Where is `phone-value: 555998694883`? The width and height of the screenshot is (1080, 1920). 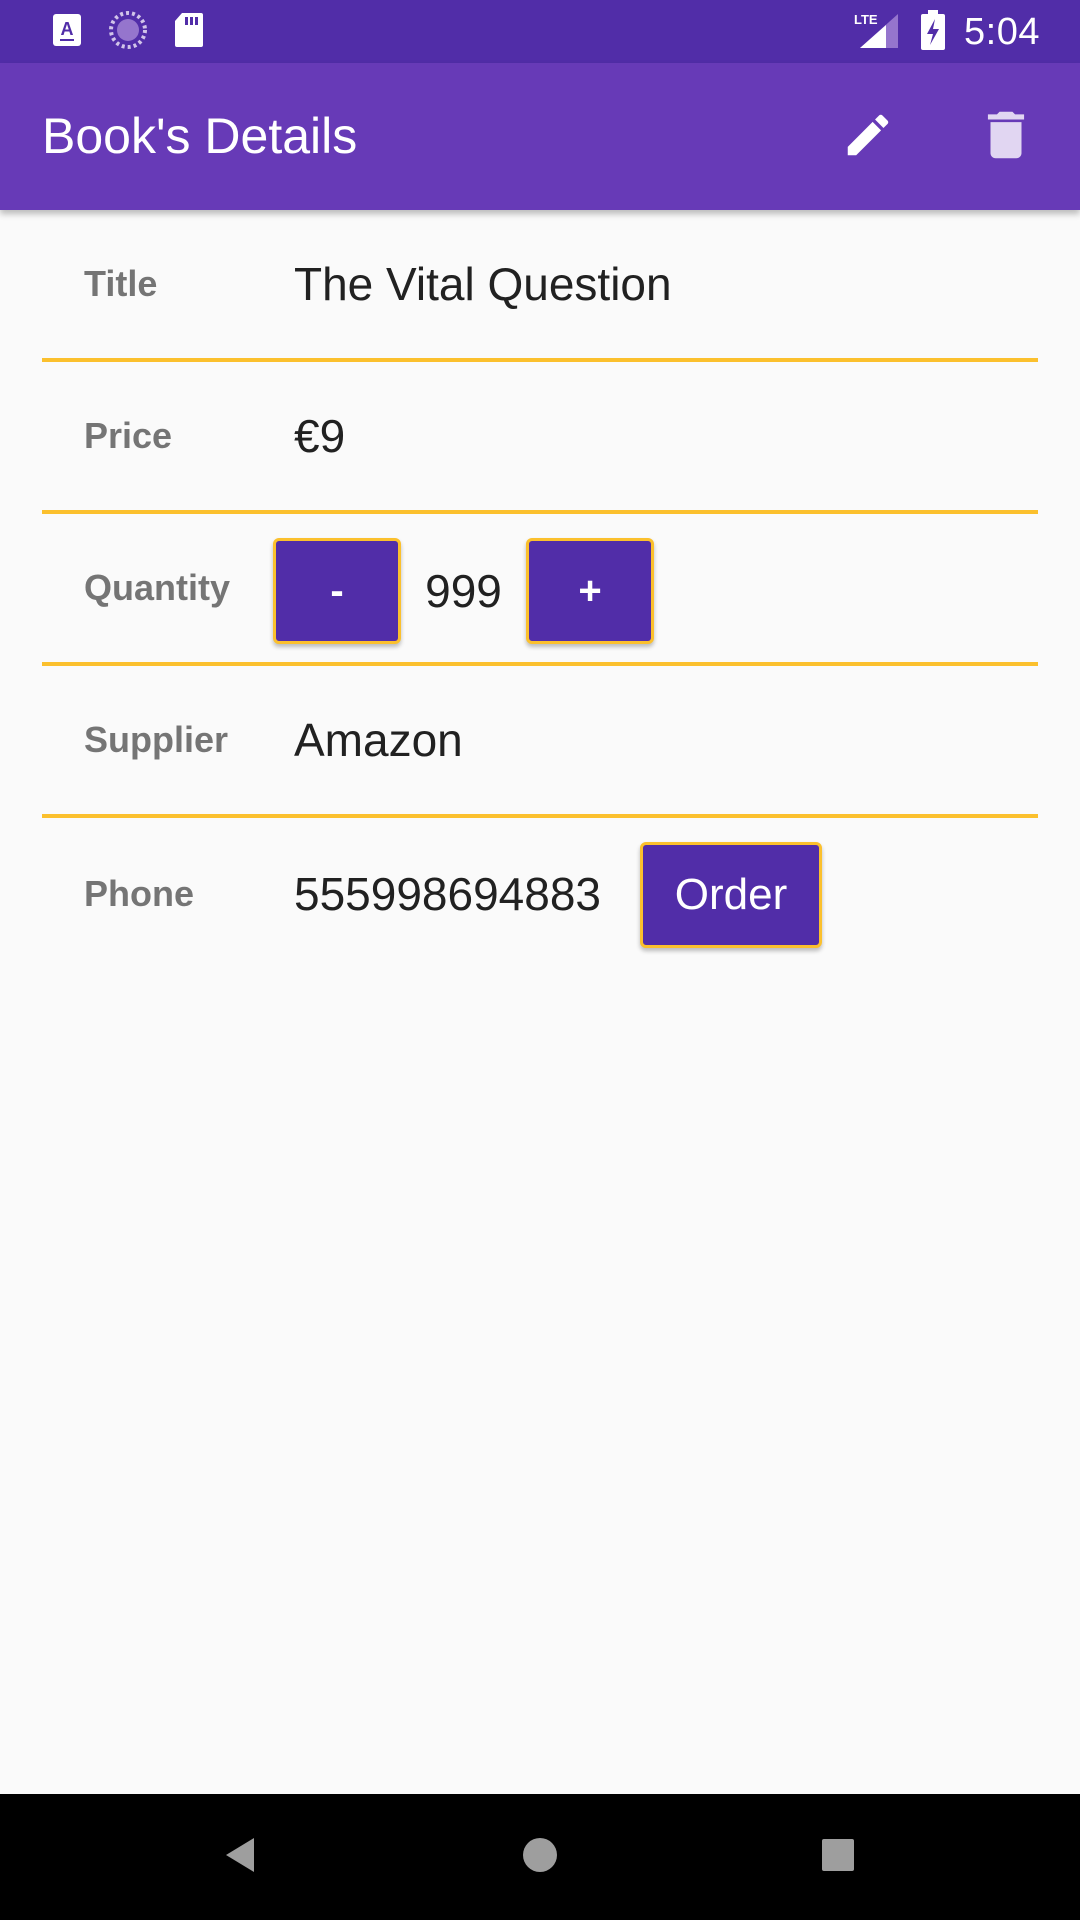
phone-value: 555998694883 is located at coordinates (447, 894).